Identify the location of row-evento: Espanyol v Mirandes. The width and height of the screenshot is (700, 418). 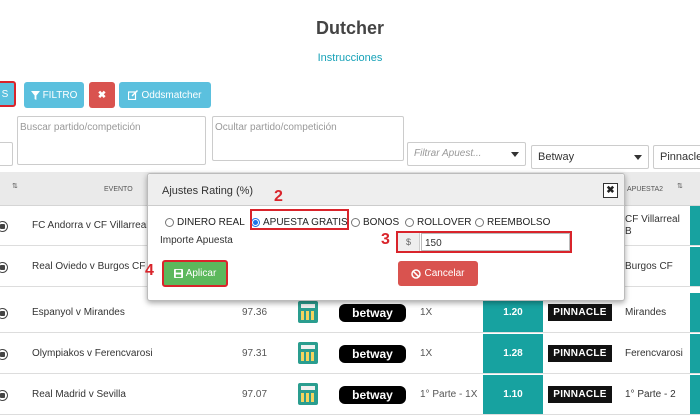
(78, 312).